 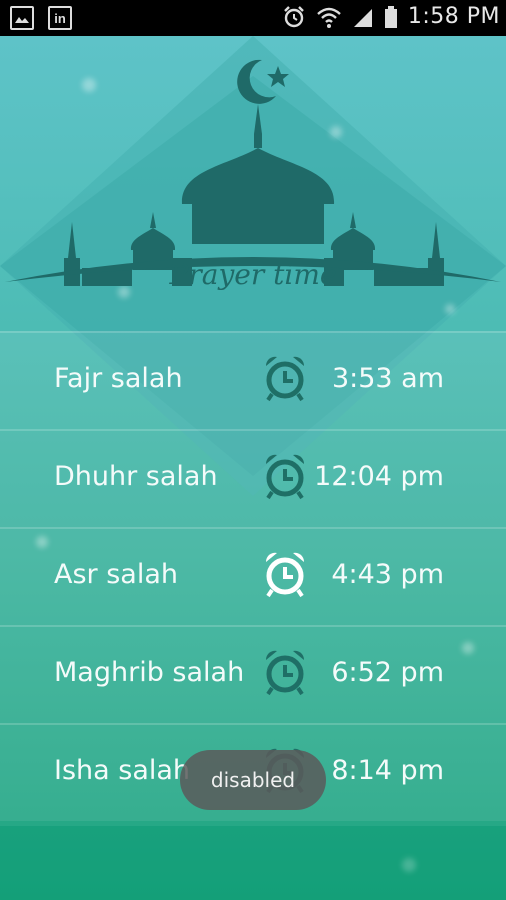 What do you see at coordinates (22, 18) in the screenshot?
I see `image-icon` at bounding box center [22, 18].